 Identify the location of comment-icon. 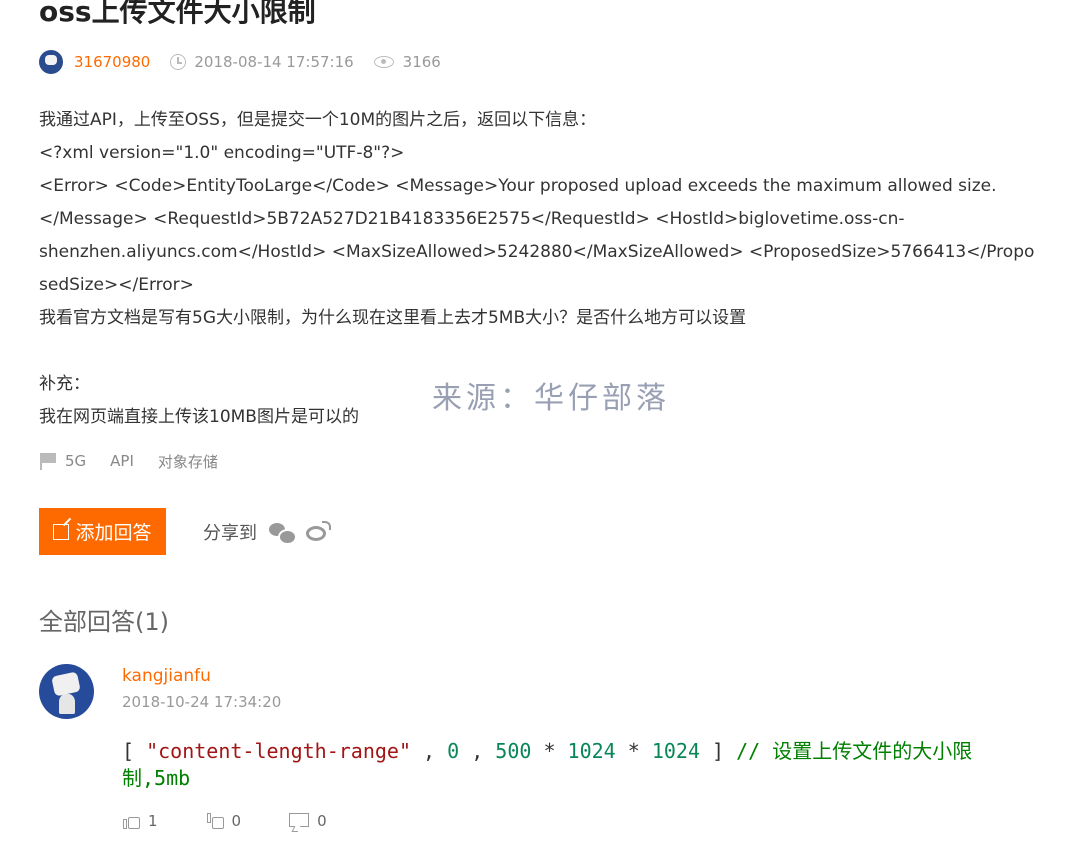
(300, 821).